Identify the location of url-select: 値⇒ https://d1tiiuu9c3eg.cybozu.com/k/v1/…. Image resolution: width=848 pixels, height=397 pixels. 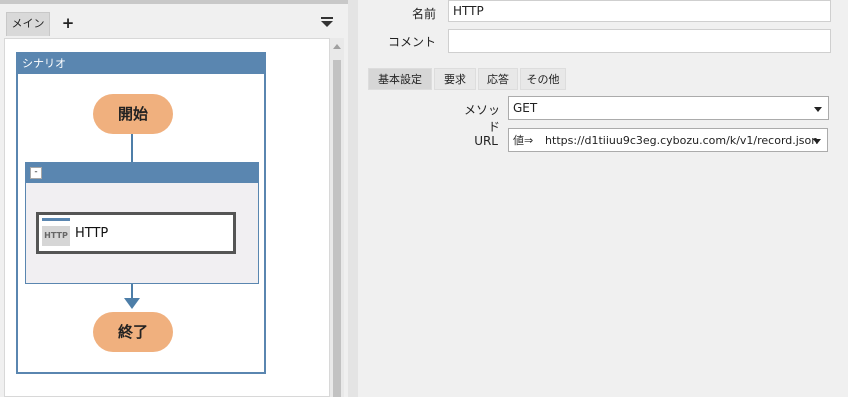
(668, 140).